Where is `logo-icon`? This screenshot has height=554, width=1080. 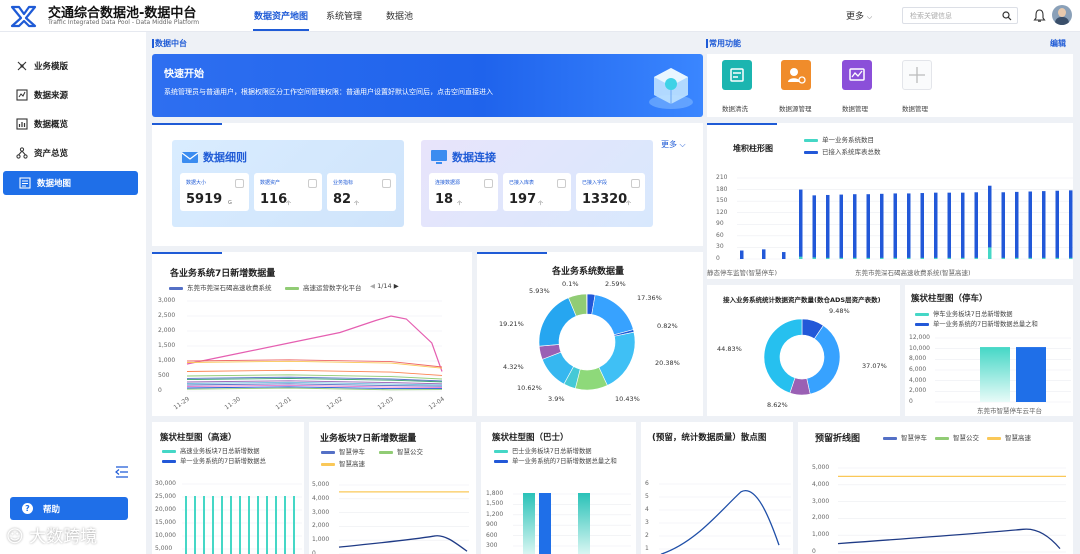 logo-icon is located at coordinates (23, 16).